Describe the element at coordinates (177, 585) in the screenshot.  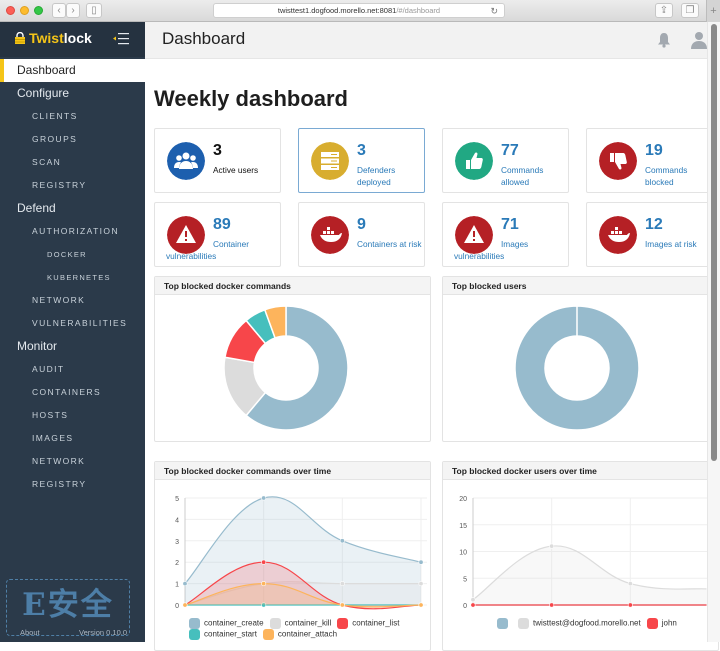
I see `y-tick-label: 1` at that location.